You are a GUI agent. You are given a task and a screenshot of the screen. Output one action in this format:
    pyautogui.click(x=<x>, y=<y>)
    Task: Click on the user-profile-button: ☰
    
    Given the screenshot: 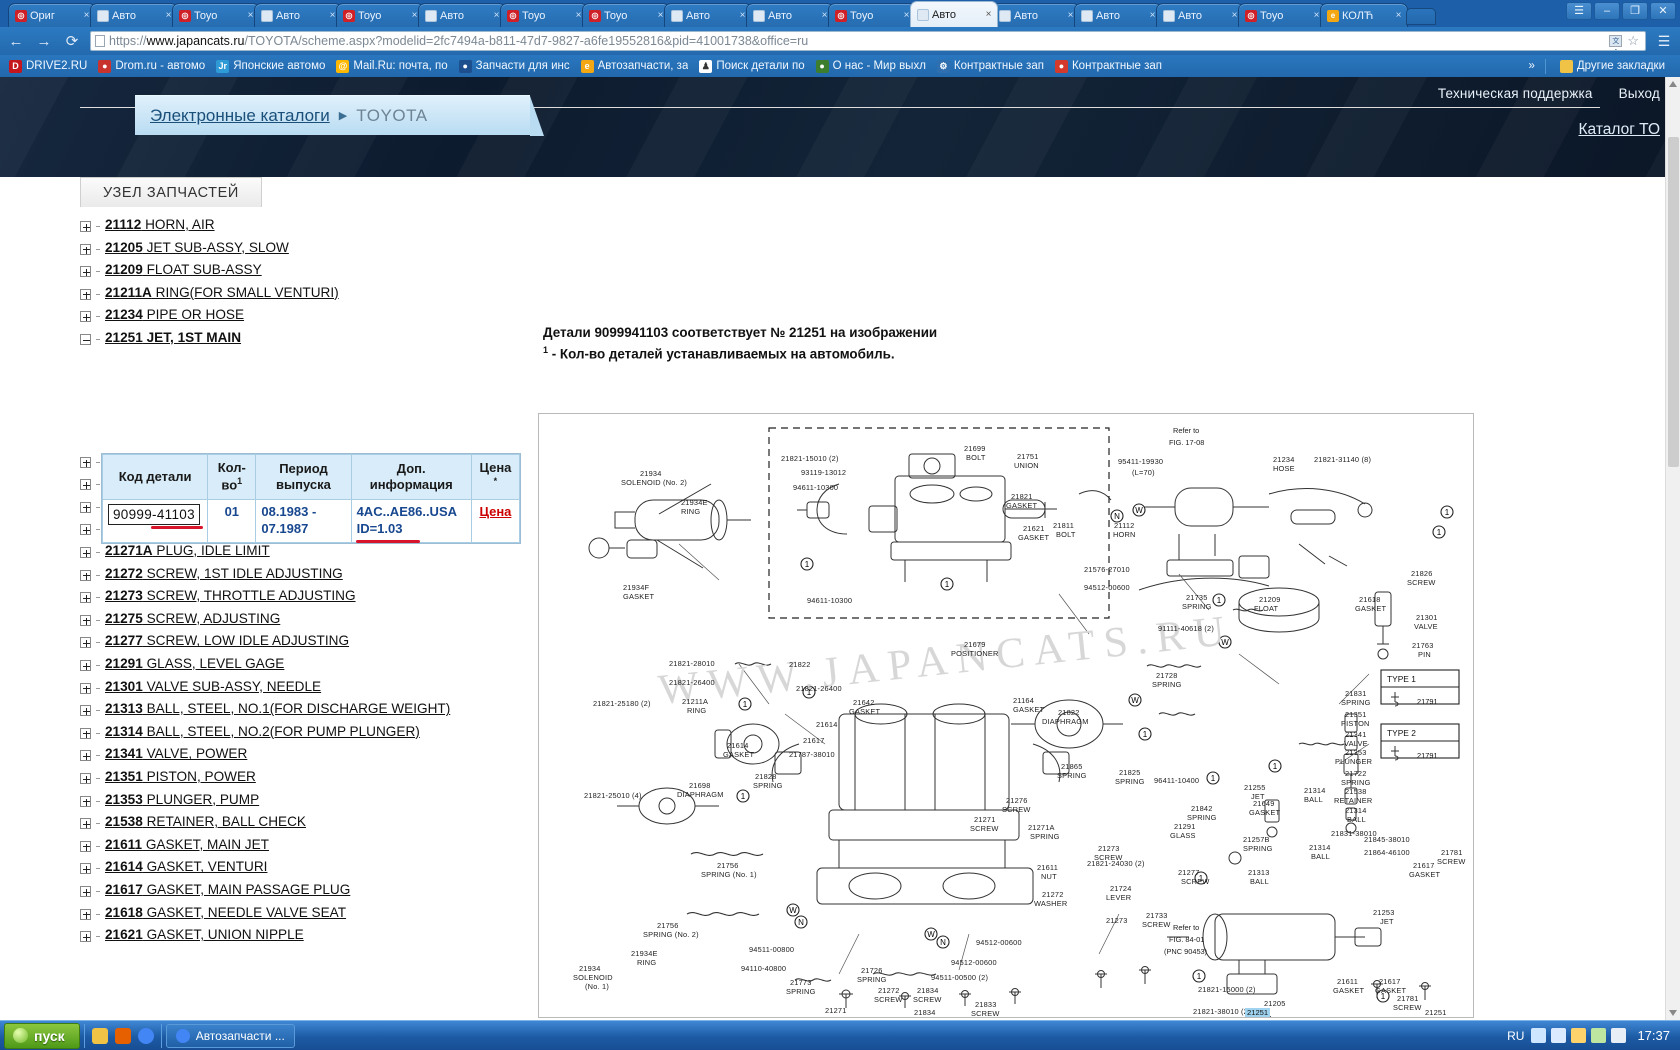 What is the action you would take?
    pyautogui.click(x=1579, y=11)
    